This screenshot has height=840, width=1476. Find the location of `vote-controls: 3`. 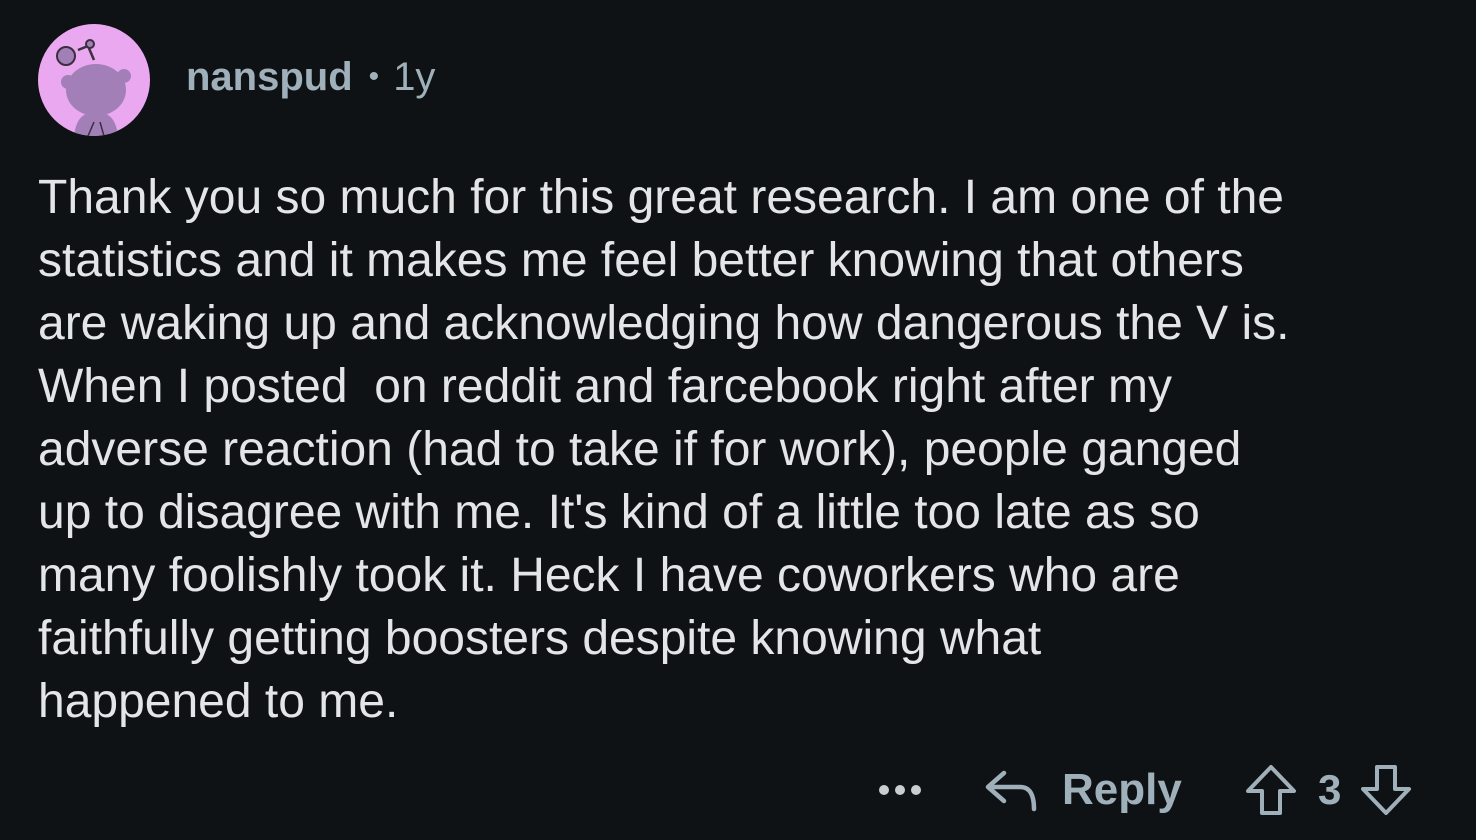

vote-controls: 3 is located at coordinates (1328, 790).